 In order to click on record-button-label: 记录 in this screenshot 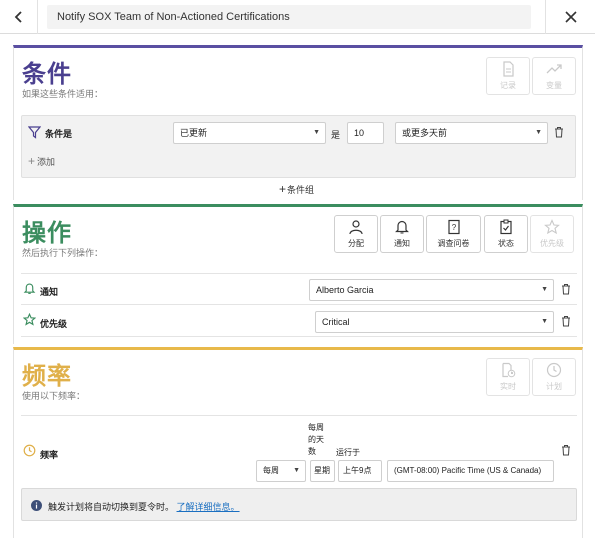, I will do `click(508, 85)`.